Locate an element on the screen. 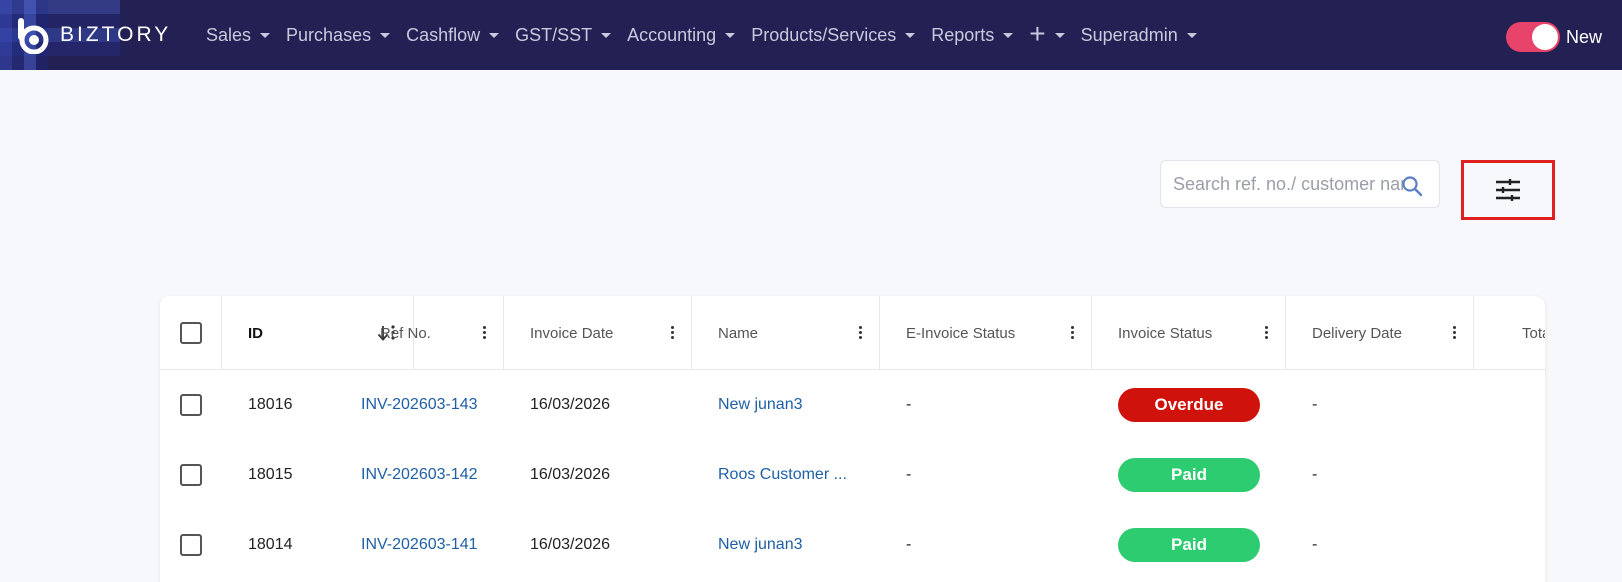  column-header-e-invoice-status-label: E-Invoice Status is located at coordinates (961, 333).